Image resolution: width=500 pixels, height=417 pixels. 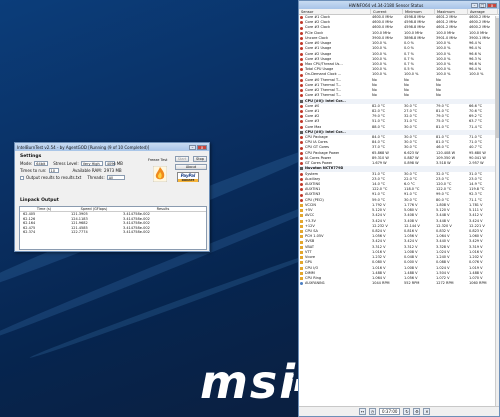 What do you see at coordinates (94, 209) in the screenshot?
I see `col-speed: Speed (GFlops)` at bounding box center [94, 209].